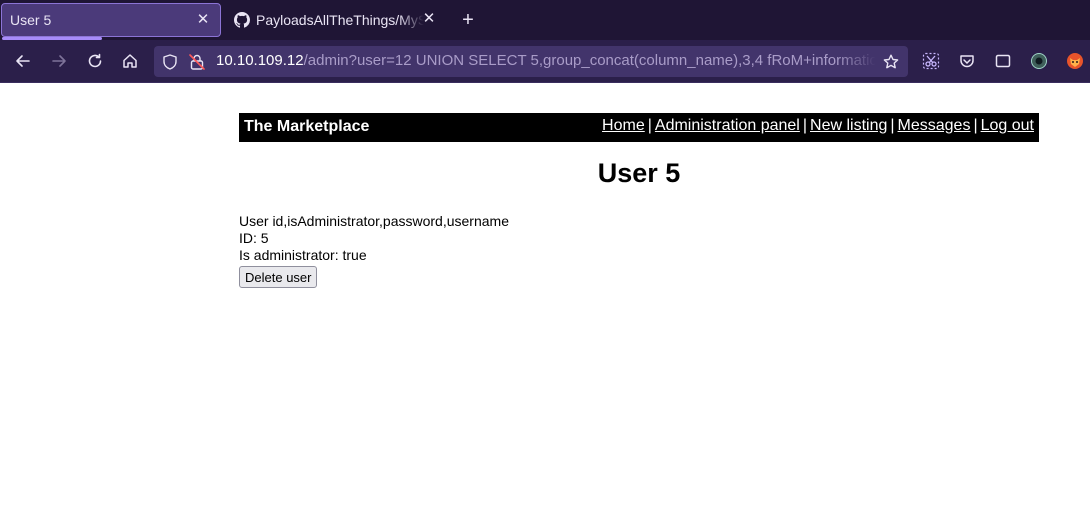 This screenshot has width=1090, height=507. I want to click on tab-title: PayloadsAllTheThings/MySQL, so click(340, 20).